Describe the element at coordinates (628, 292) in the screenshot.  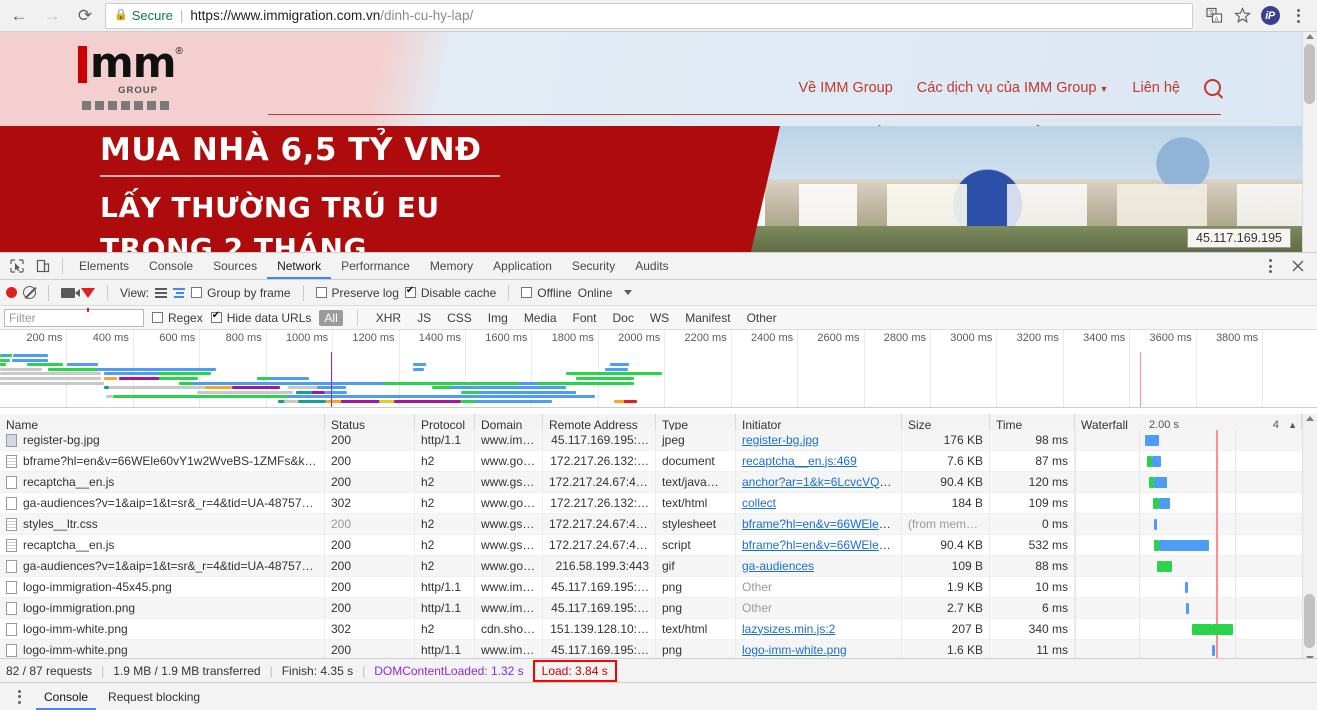
I see `chevron-down-icon` at that location.